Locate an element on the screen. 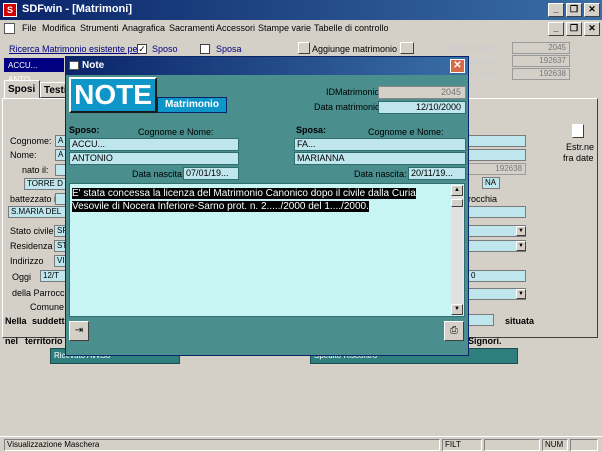 This screenshot has height=452, width=602. mdi-close-button: ✕ is located at coordinates (592, 29).